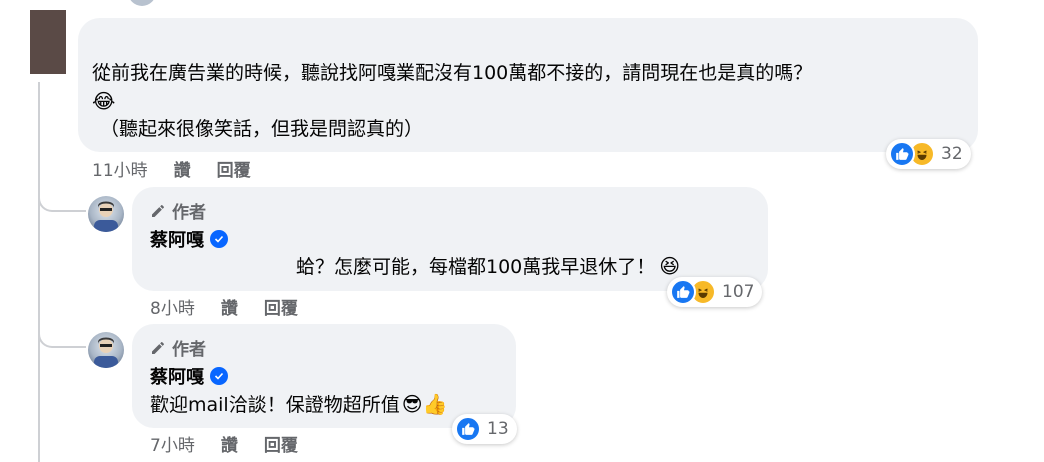 This screenshot has height=462, width=1044. What do you see at coordinates (39, 272) in the screenshot?
I see `thread-line-main` at bounding box center [39, 272].